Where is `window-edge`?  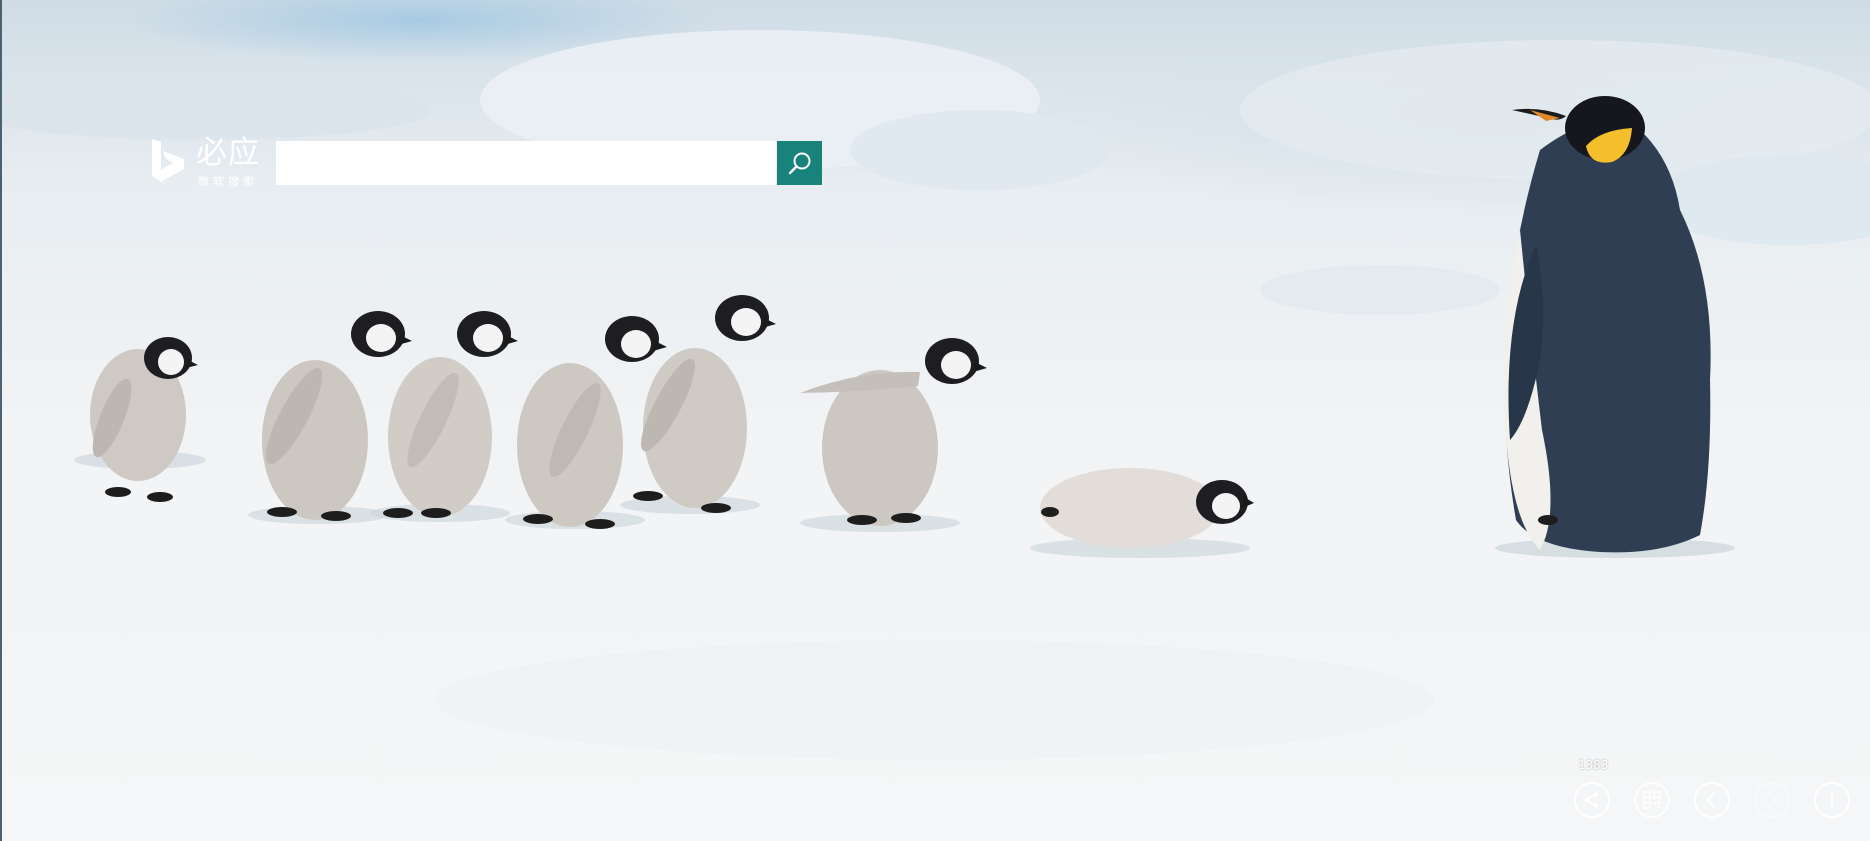 window-edge is located at coordinates (1, 420).